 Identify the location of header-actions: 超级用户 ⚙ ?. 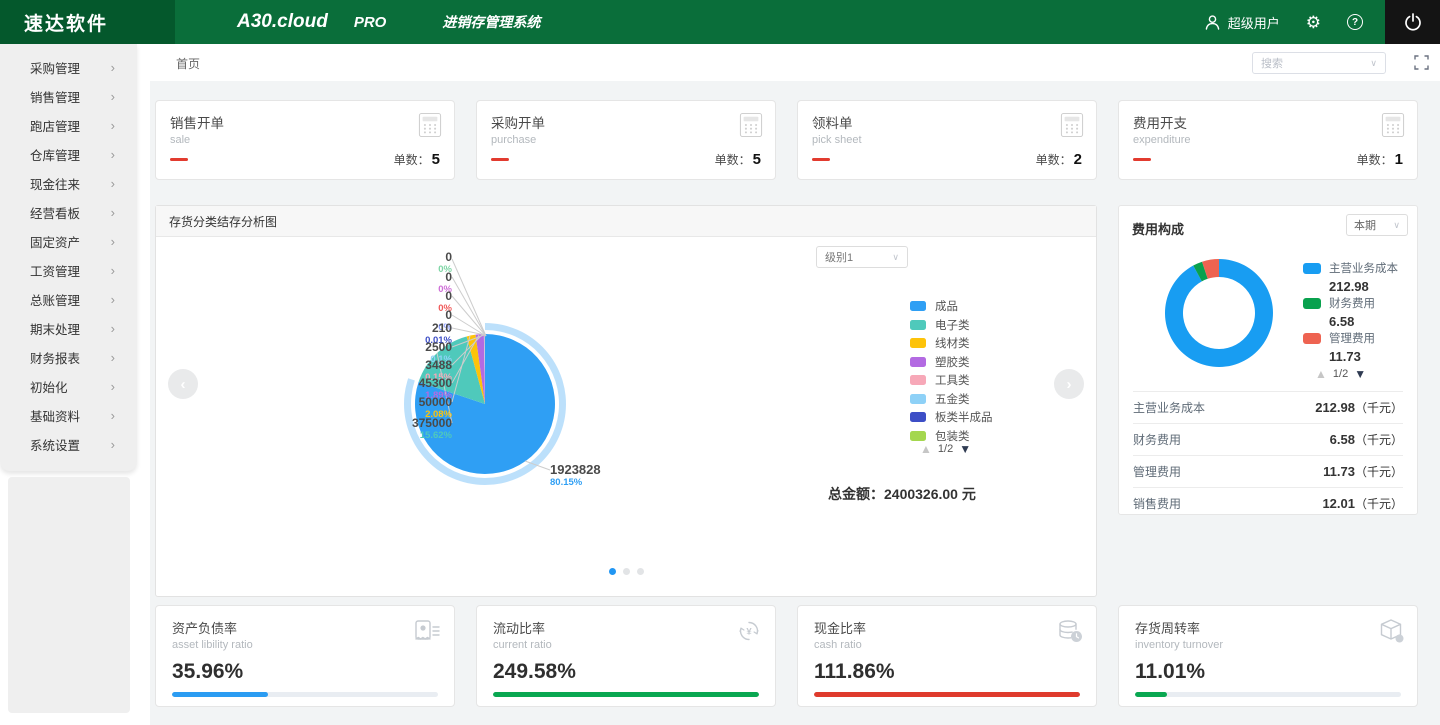
(1322, 22).